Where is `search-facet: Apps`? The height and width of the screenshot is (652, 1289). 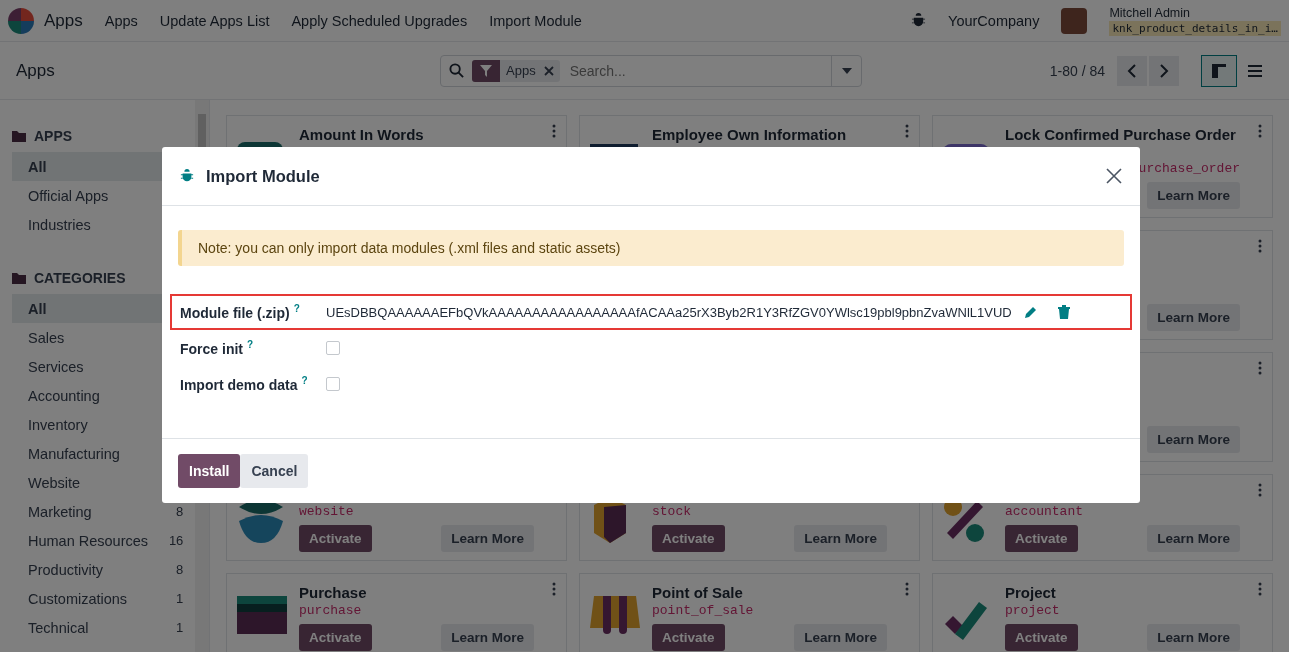
search-facet: Apps is located at coordinates (516, 70).